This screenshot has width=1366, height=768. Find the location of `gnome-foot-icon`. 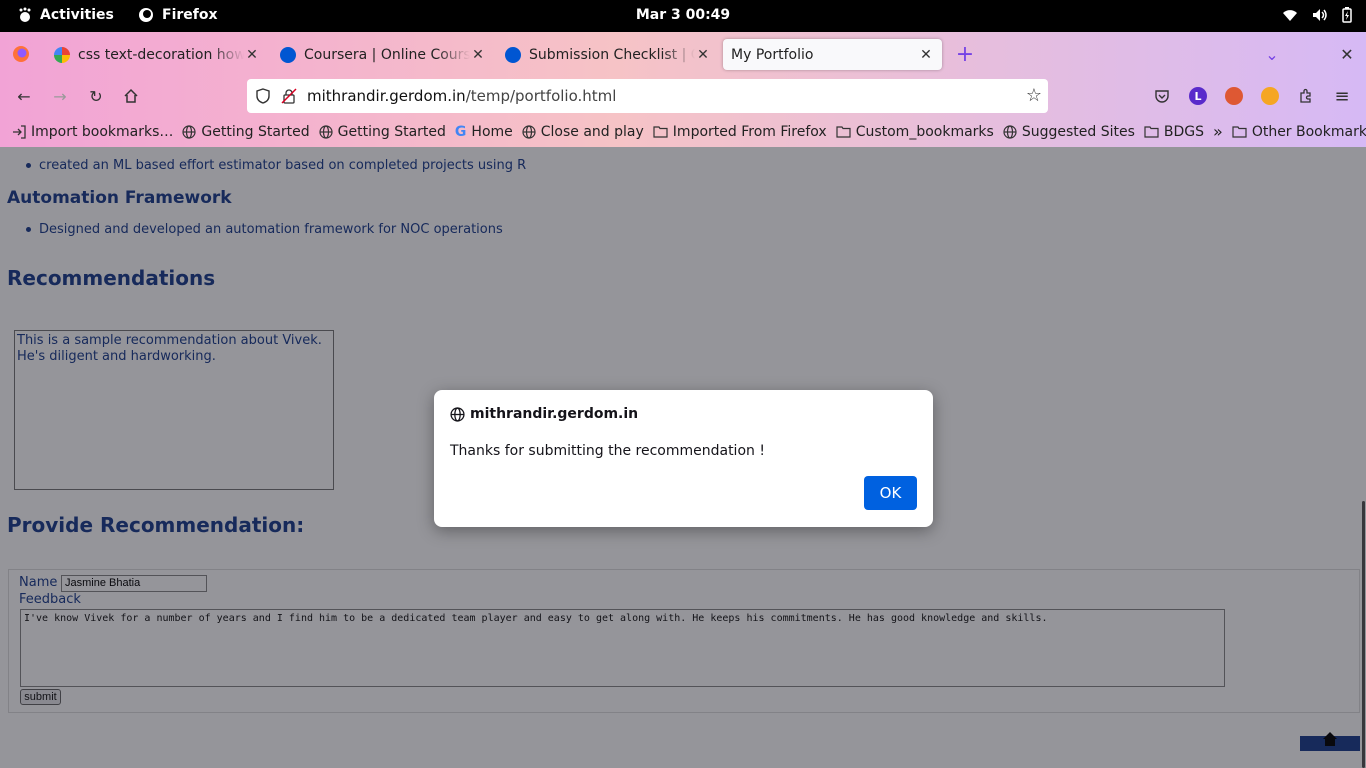

gnome-foot-icon is located at coordinates (25, 14).